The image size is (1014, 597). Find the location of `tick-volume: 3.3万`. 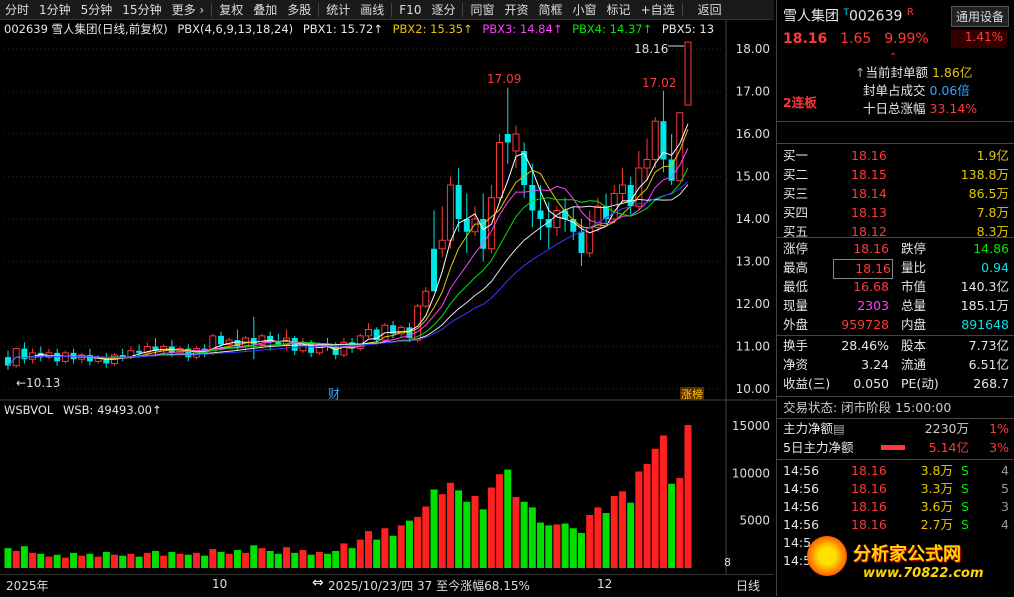

tick-volume: 3.3万 is located at coordinates (936, 488).